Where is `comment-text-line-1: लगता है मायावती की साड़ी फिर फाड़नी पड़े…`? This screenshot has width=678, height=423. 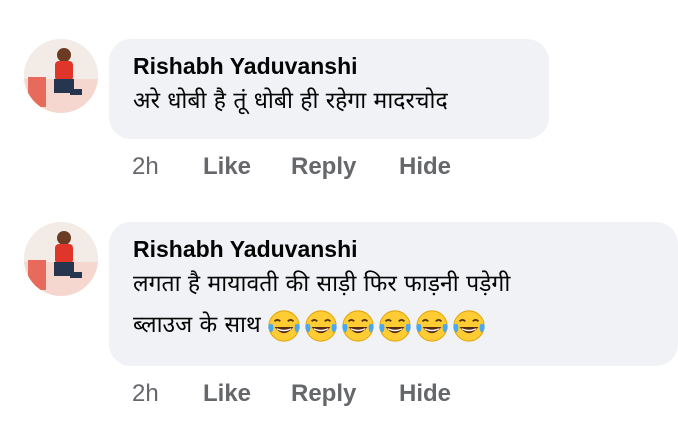
comment-text-line-1: लगता है मायावती की साड़ी फिर फाड़नी पड़े… is located at coordinates (322, 284).